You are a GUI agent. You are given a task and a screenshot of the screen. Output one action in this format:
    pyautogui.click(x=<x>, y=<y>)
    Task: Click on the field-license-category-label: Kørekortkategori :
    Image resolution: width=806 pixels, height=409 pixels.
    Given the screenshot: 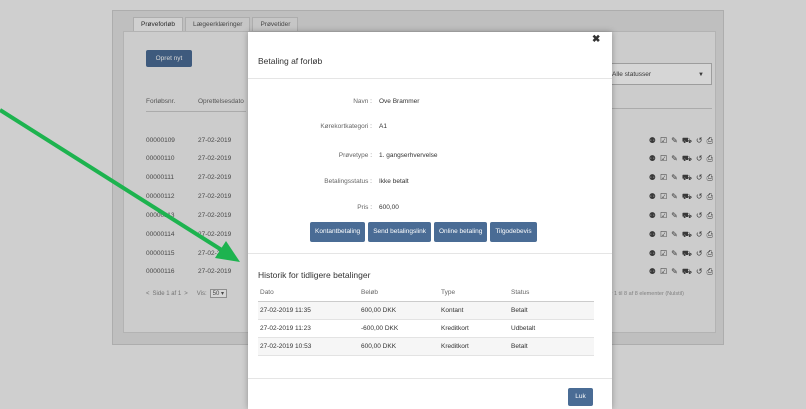 What is the action you would take?
    pyautogui.click(x=346, y=126)
    